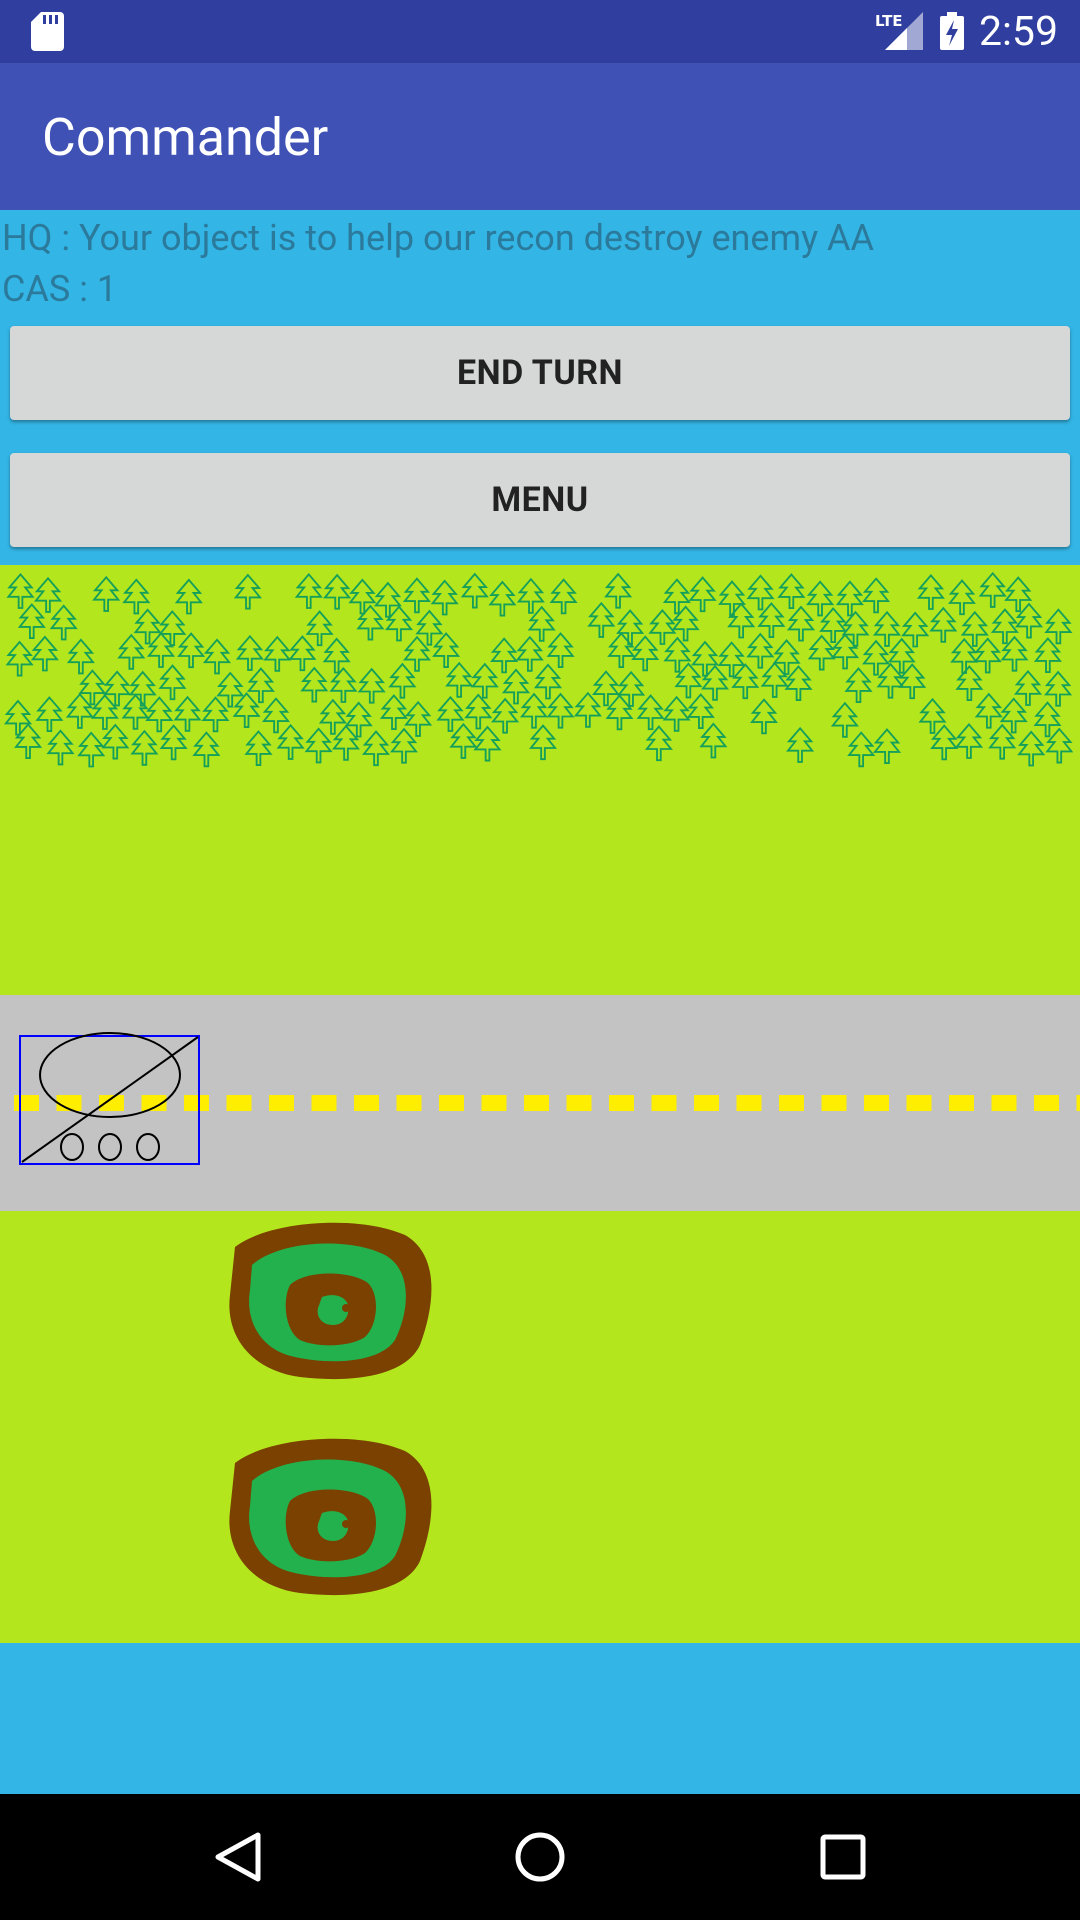 This screenshot has height=1920, width=1080. Describe the element at coordinates (843, 1857) in the screenshot. I see `recents-icon` at that location.